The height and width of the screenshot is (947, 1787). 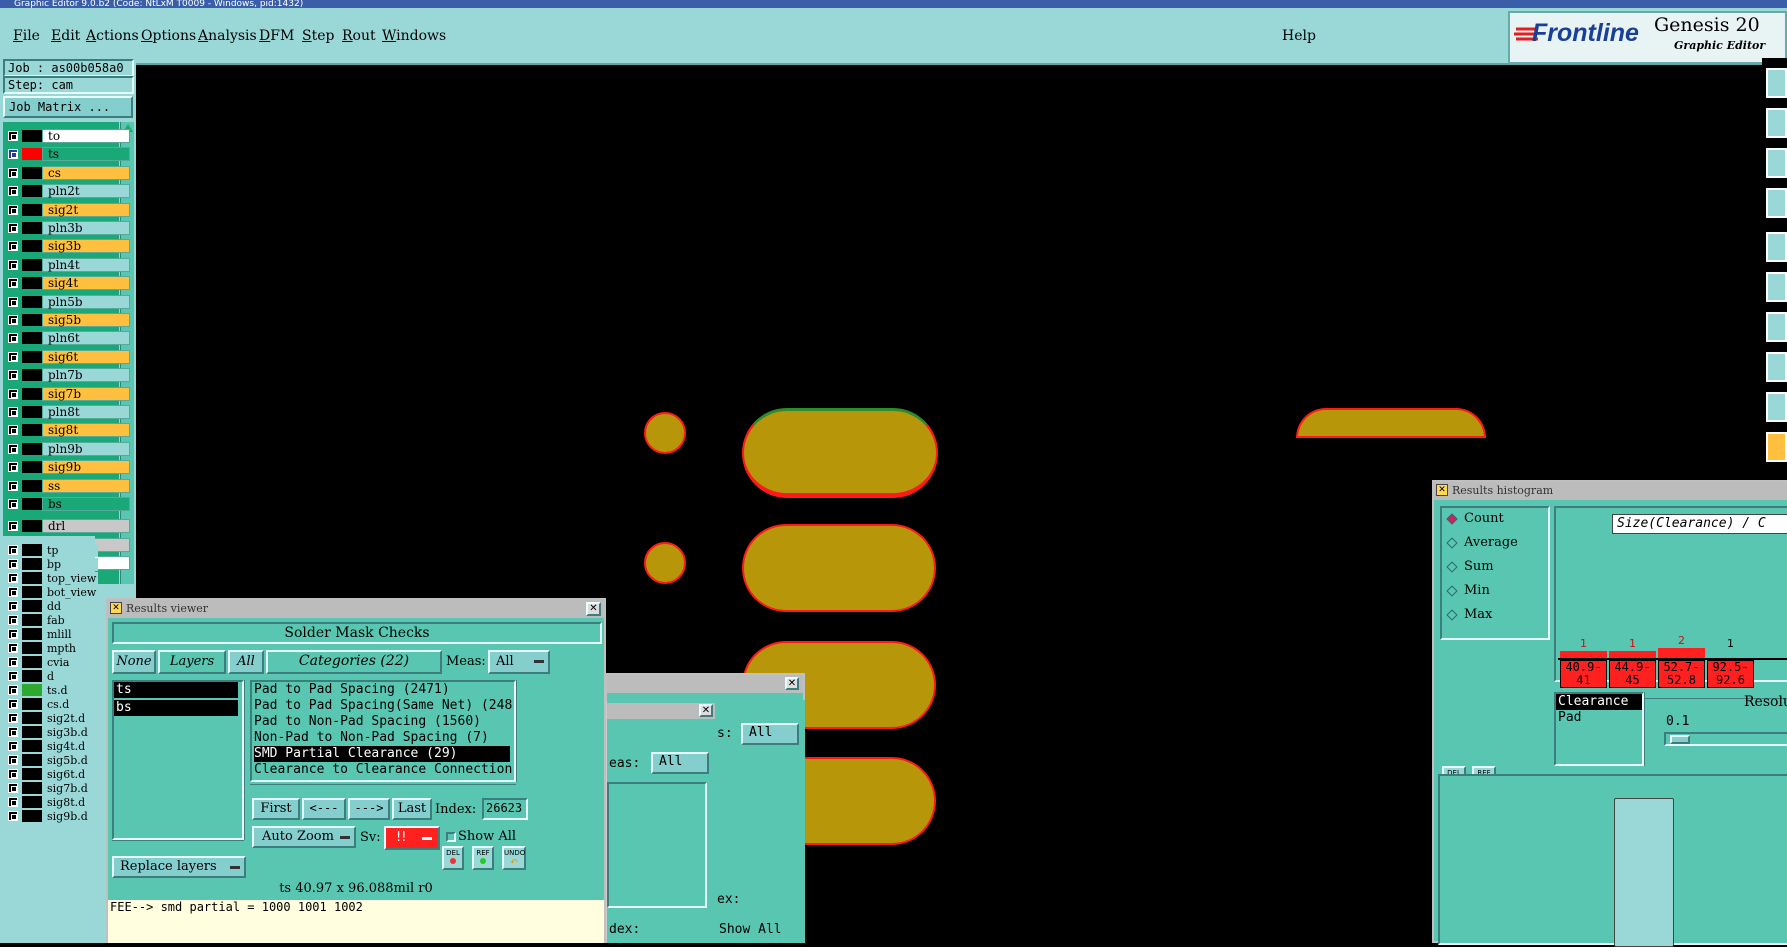 I want to click on layer-name: sig5b.d, so click(x=70, y=760).